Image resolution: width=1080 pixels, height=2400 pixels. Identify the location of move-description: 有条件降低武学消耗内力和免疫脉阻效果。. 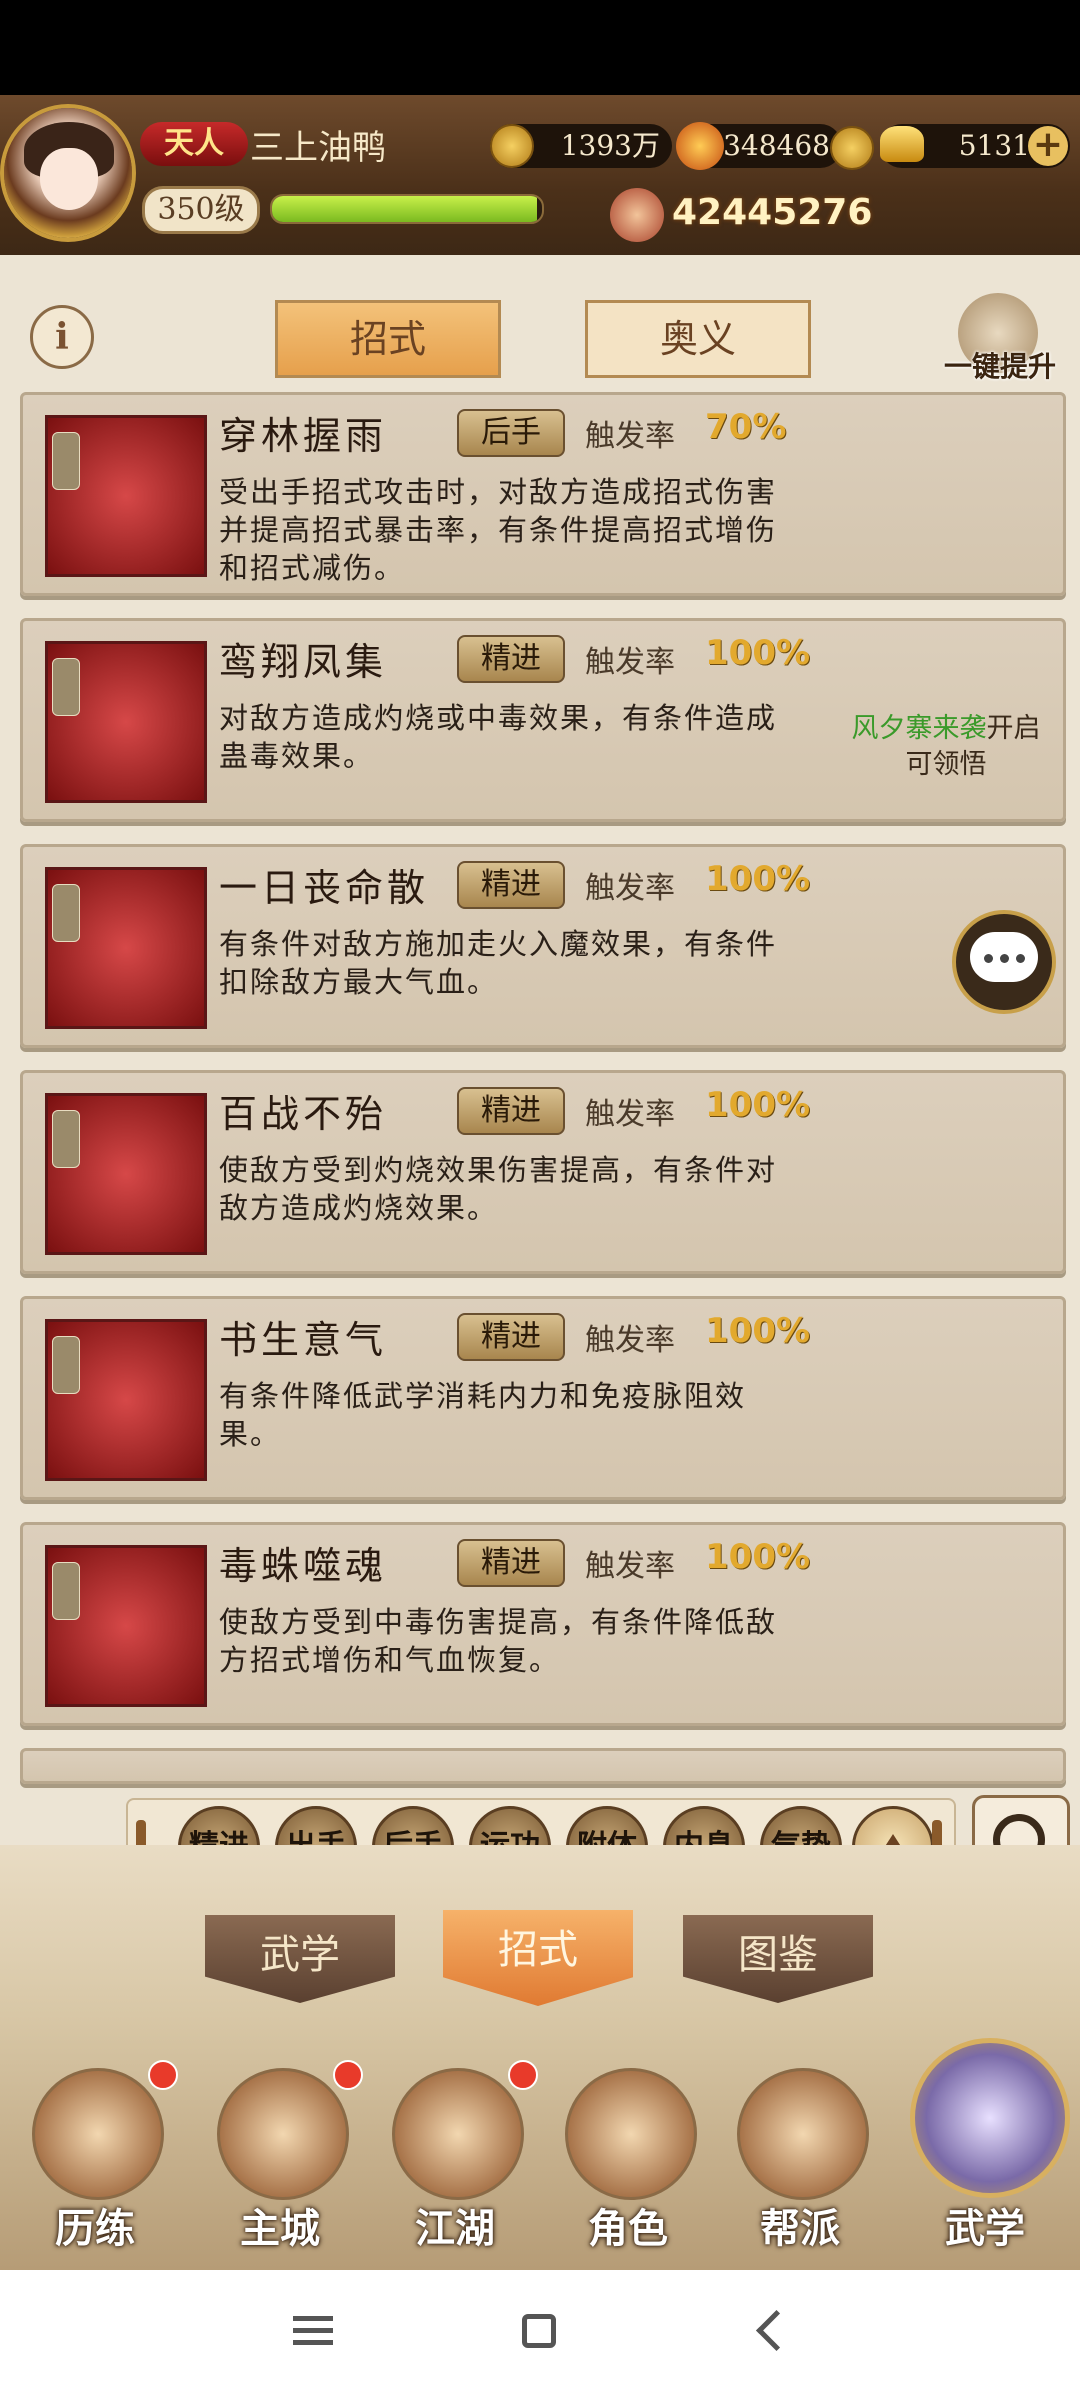
(483, 1415).